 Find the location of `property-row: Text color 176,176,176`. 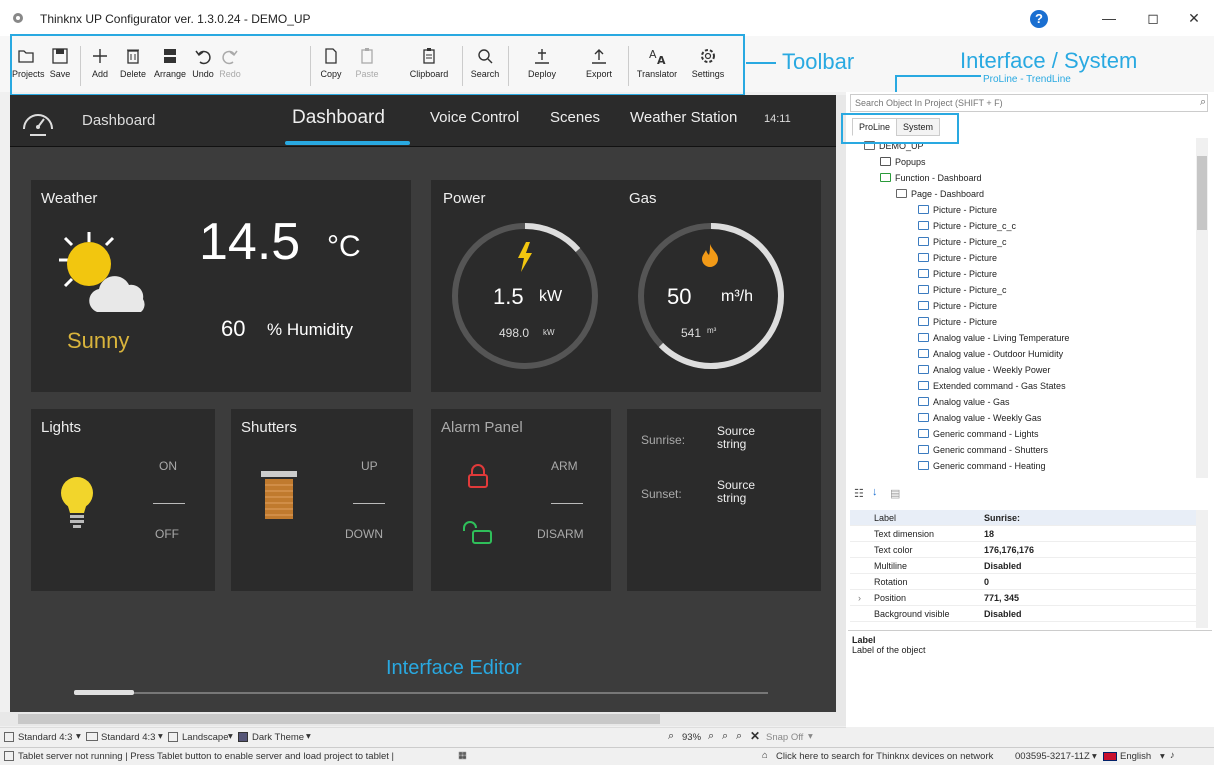

property-row: Text color 176,176,176 is located at coordinates (1023, 550).